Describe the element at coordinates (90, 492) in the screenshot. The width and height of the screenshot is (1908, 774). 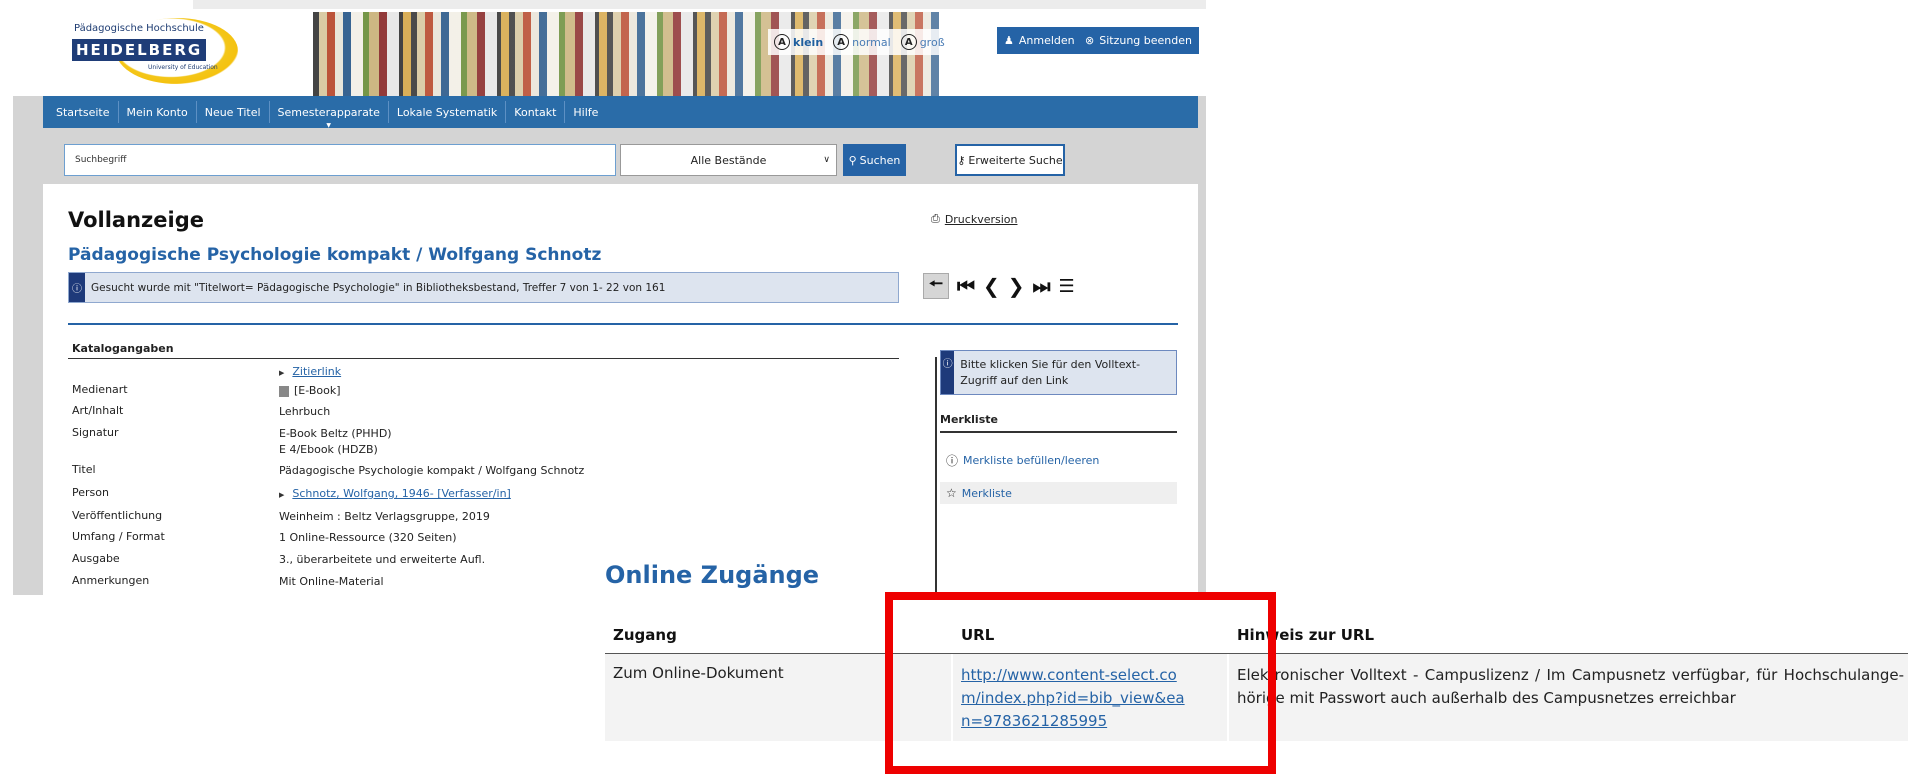
I see `catalog-label: Person` at that location.